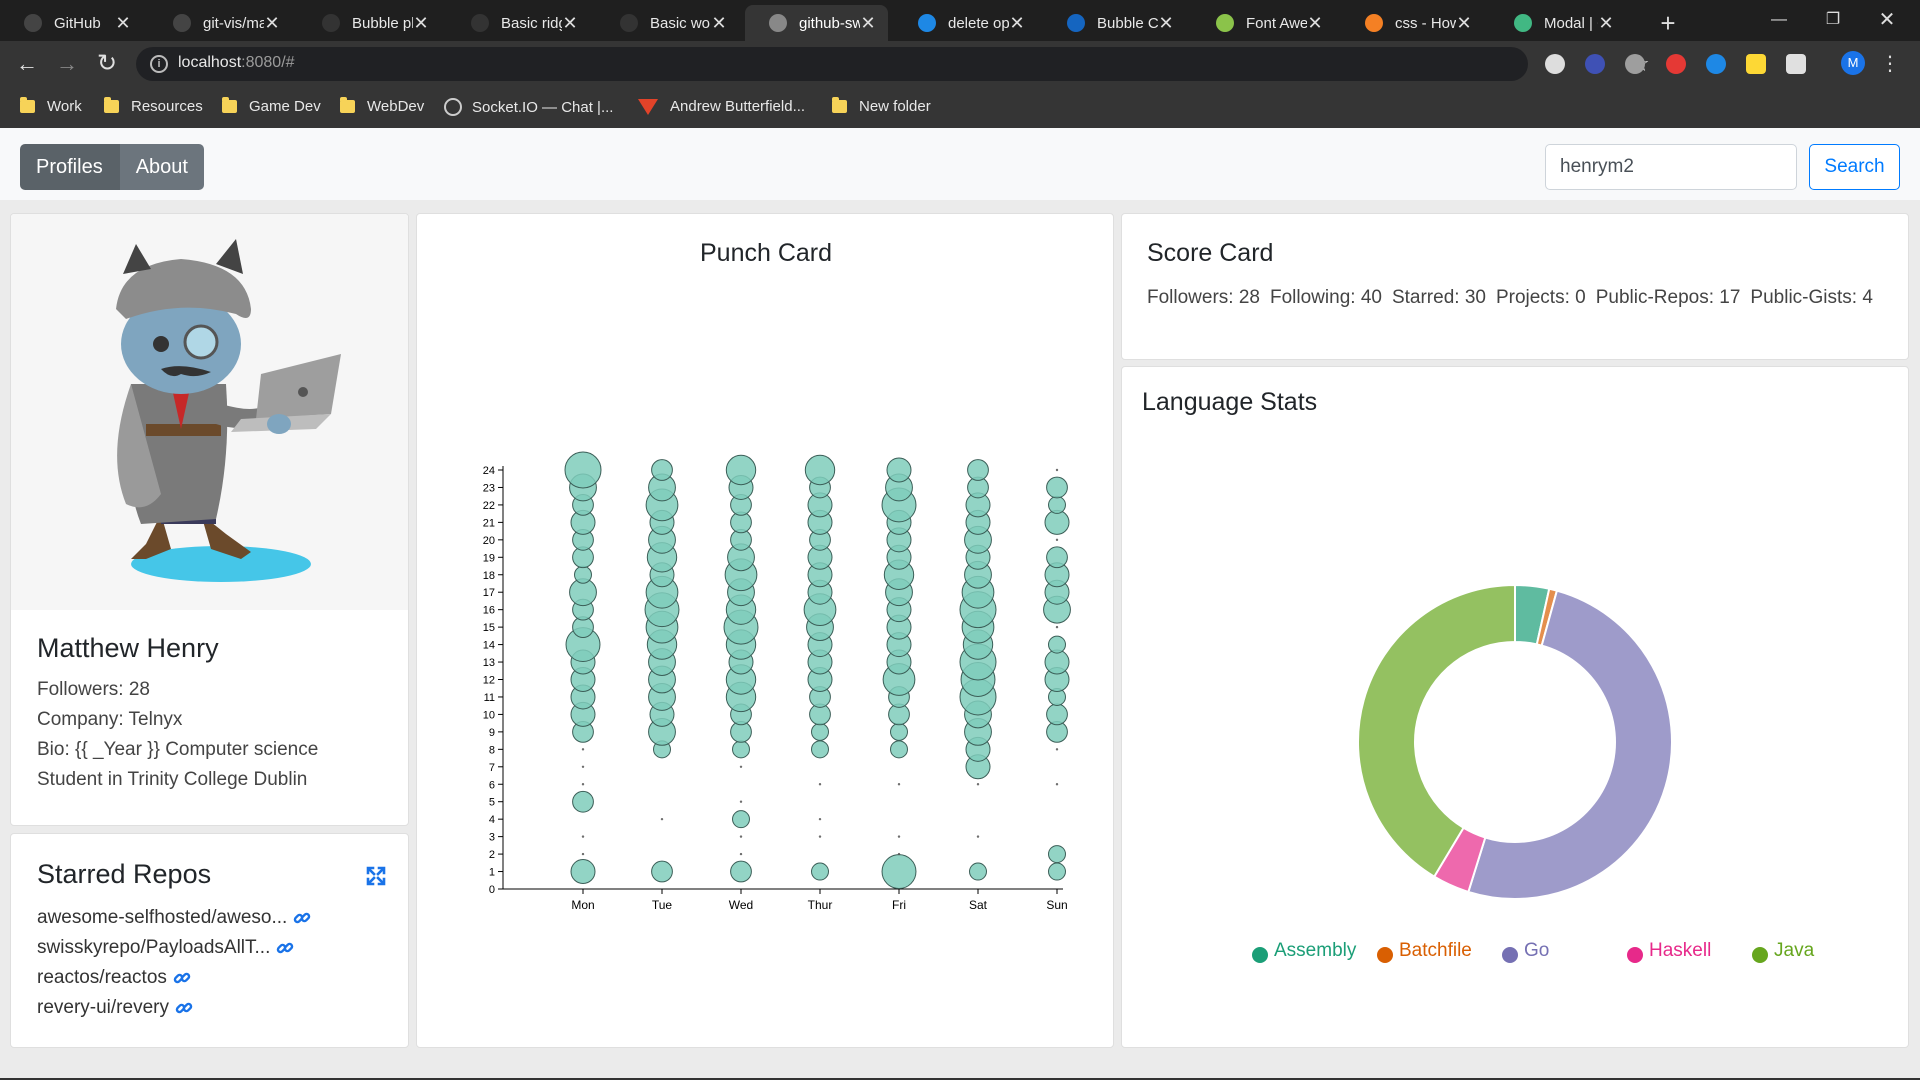 The image size is (1920, 1080). Describe the element at coordinates (369, 23) in the screenshot. I see `browser-tab: Bubble plo✕` at that location.